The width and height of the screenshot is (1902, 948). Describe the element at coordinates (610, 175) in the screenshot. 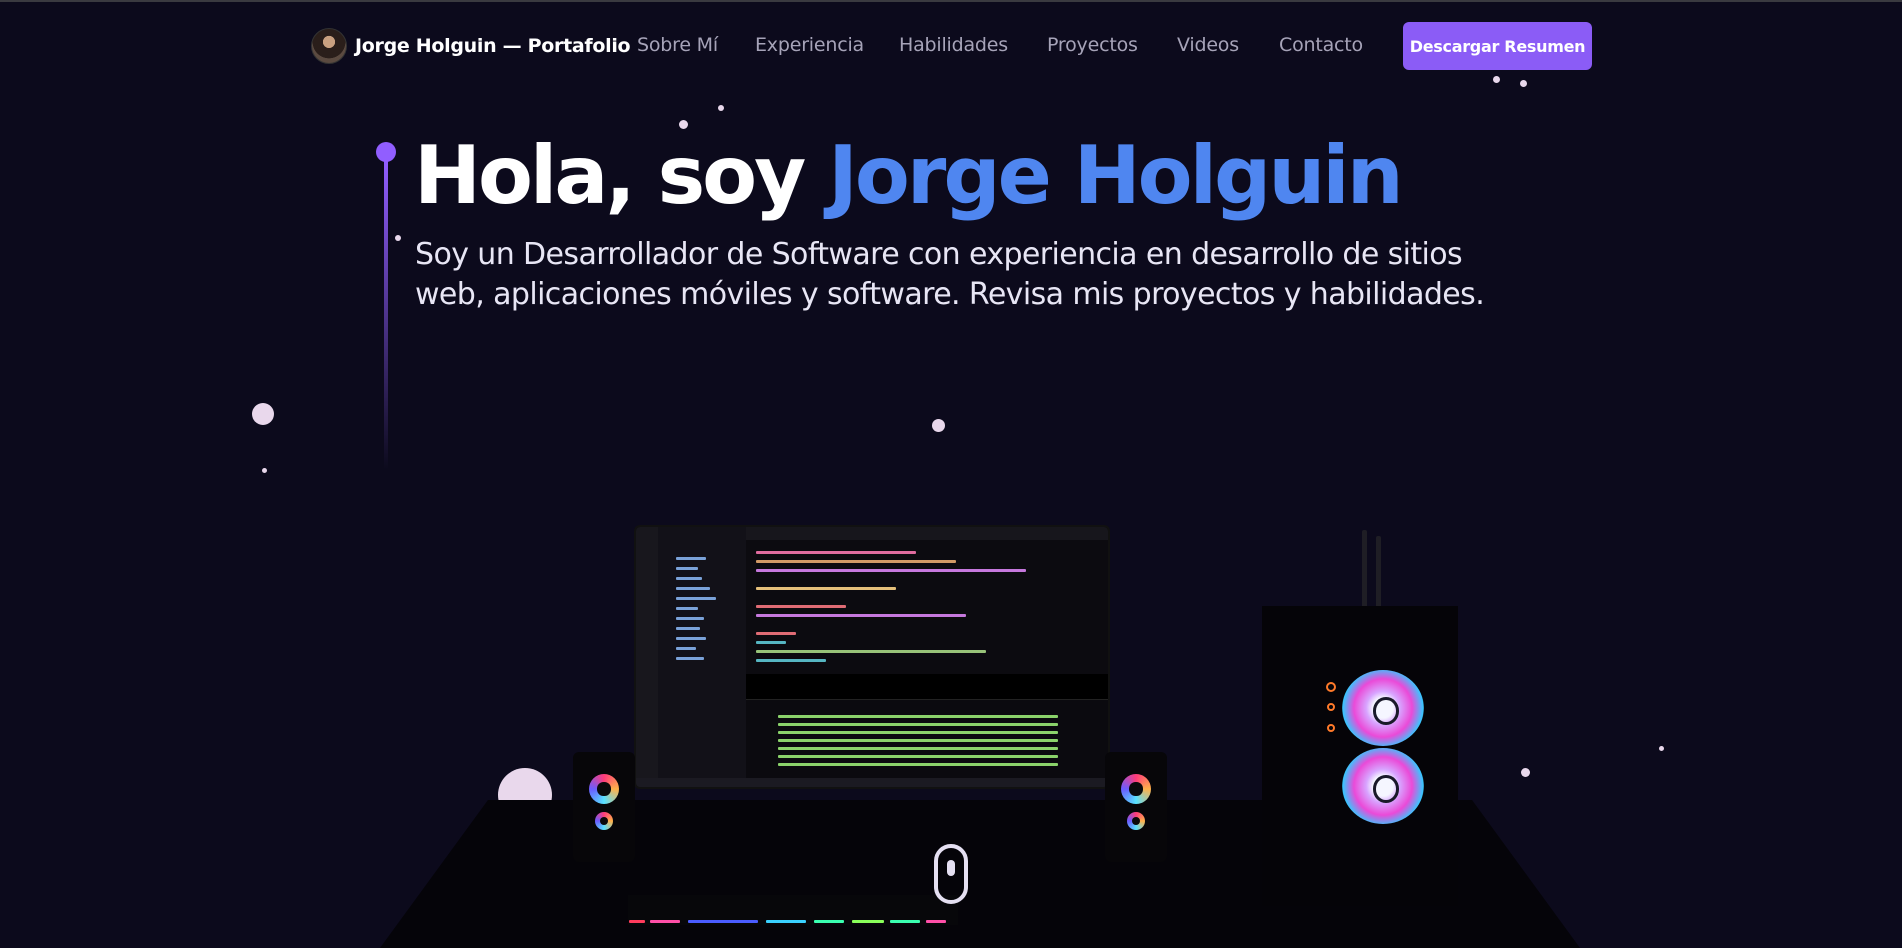

I see `hero-greeting: Hola, soy` at that location.